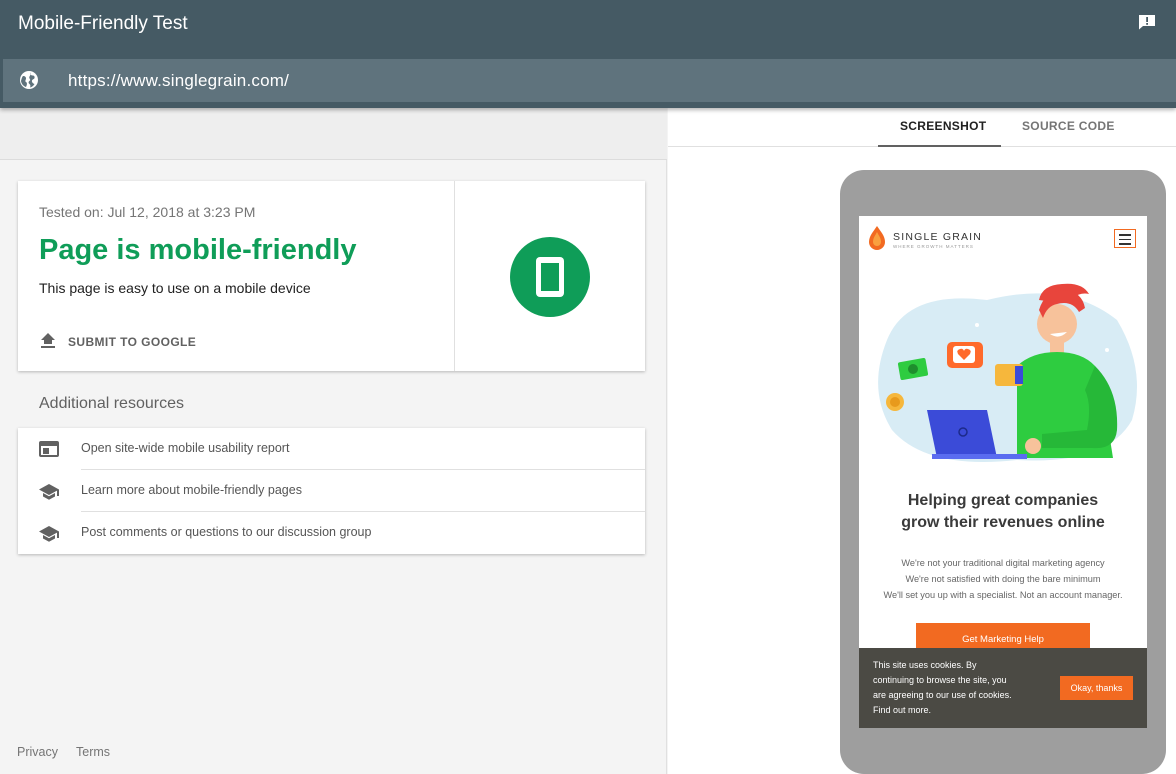 This screenshot has height=774, width=1176. What do you see at coordinates (49, 449) in the screenshot?
I see `web-report-icon` at bounding box center [49, 449].